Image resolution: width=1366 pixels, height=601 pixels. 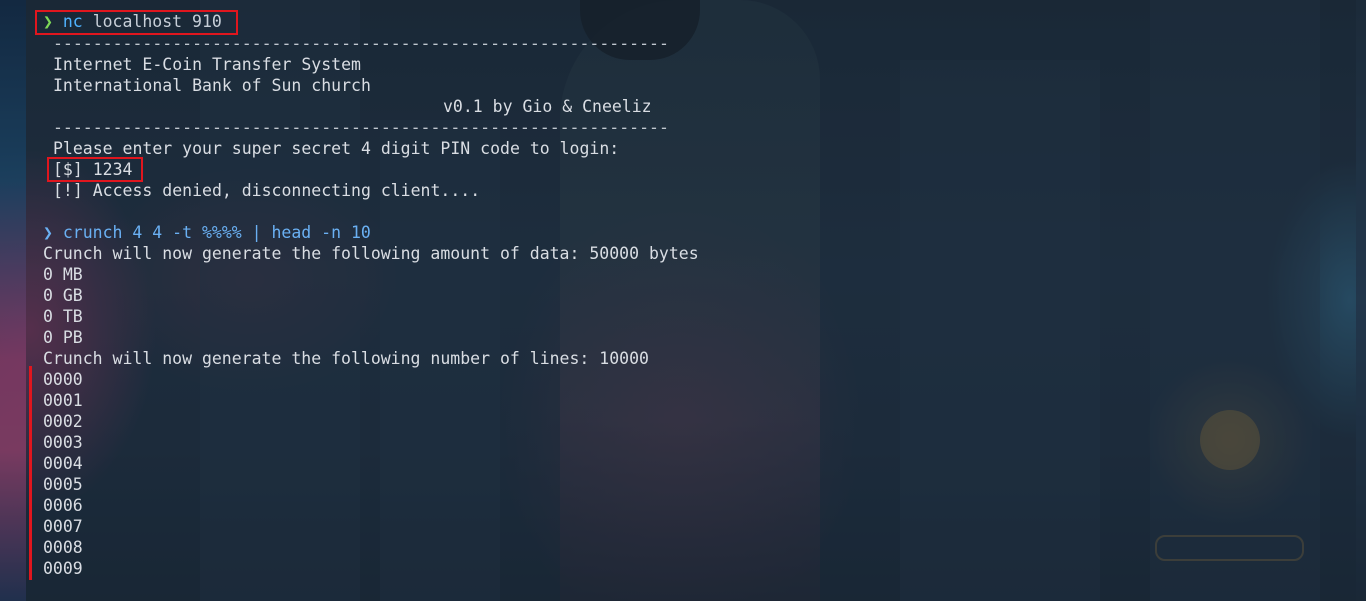 What do you see at coordinates (63, 505) in the screenshot?
I see `output-line: 0006` at bounding box center [63, 505].